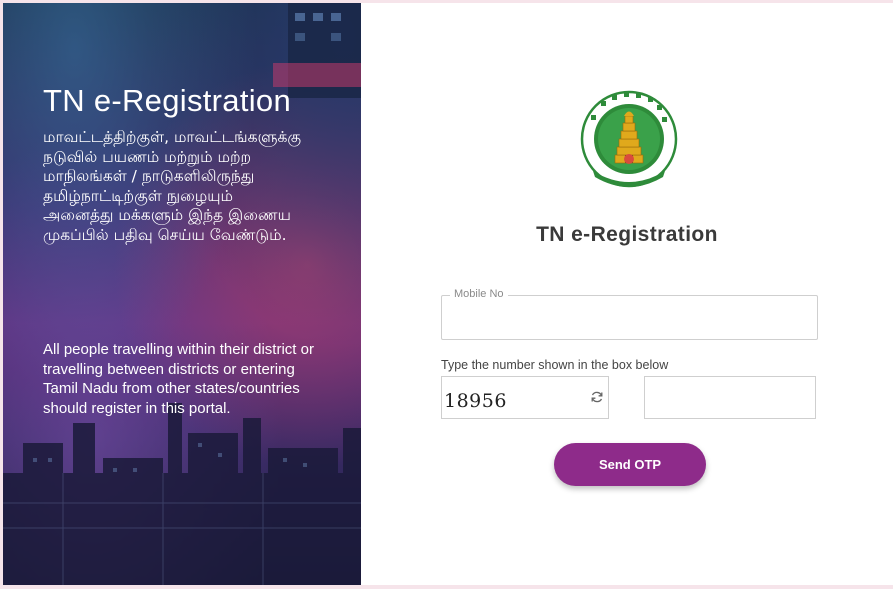 Image resolution: width=893 pixels, height=589 pixels. I want to click on captcha-answer-input, so click(730, 397).